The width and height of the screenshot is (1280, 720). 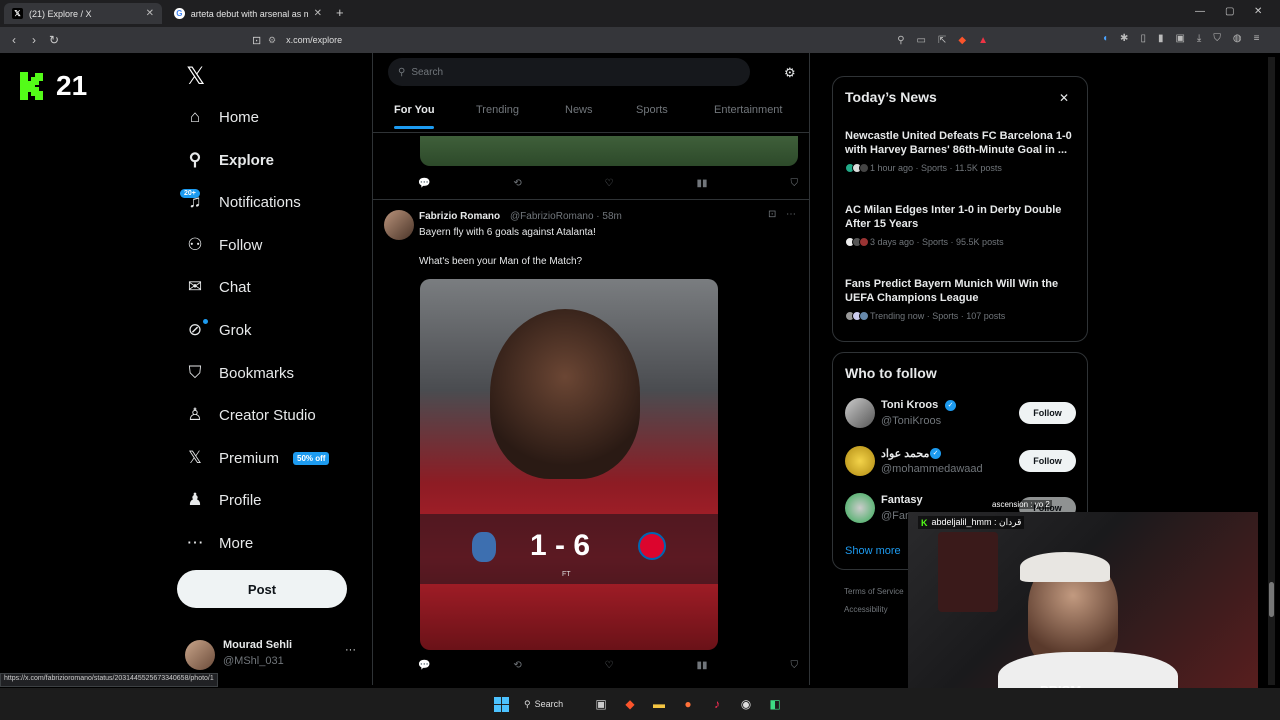 I want to click on sidebar-item-bookmarks: ⛉ Bookmarks, so click(x=239, y=373).